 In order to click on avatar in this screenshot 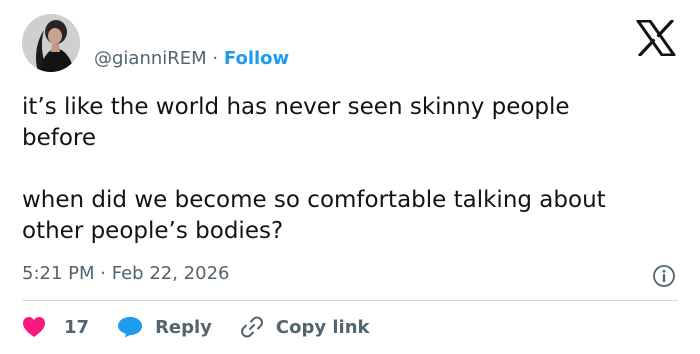, I will do `click(51, 43)`.